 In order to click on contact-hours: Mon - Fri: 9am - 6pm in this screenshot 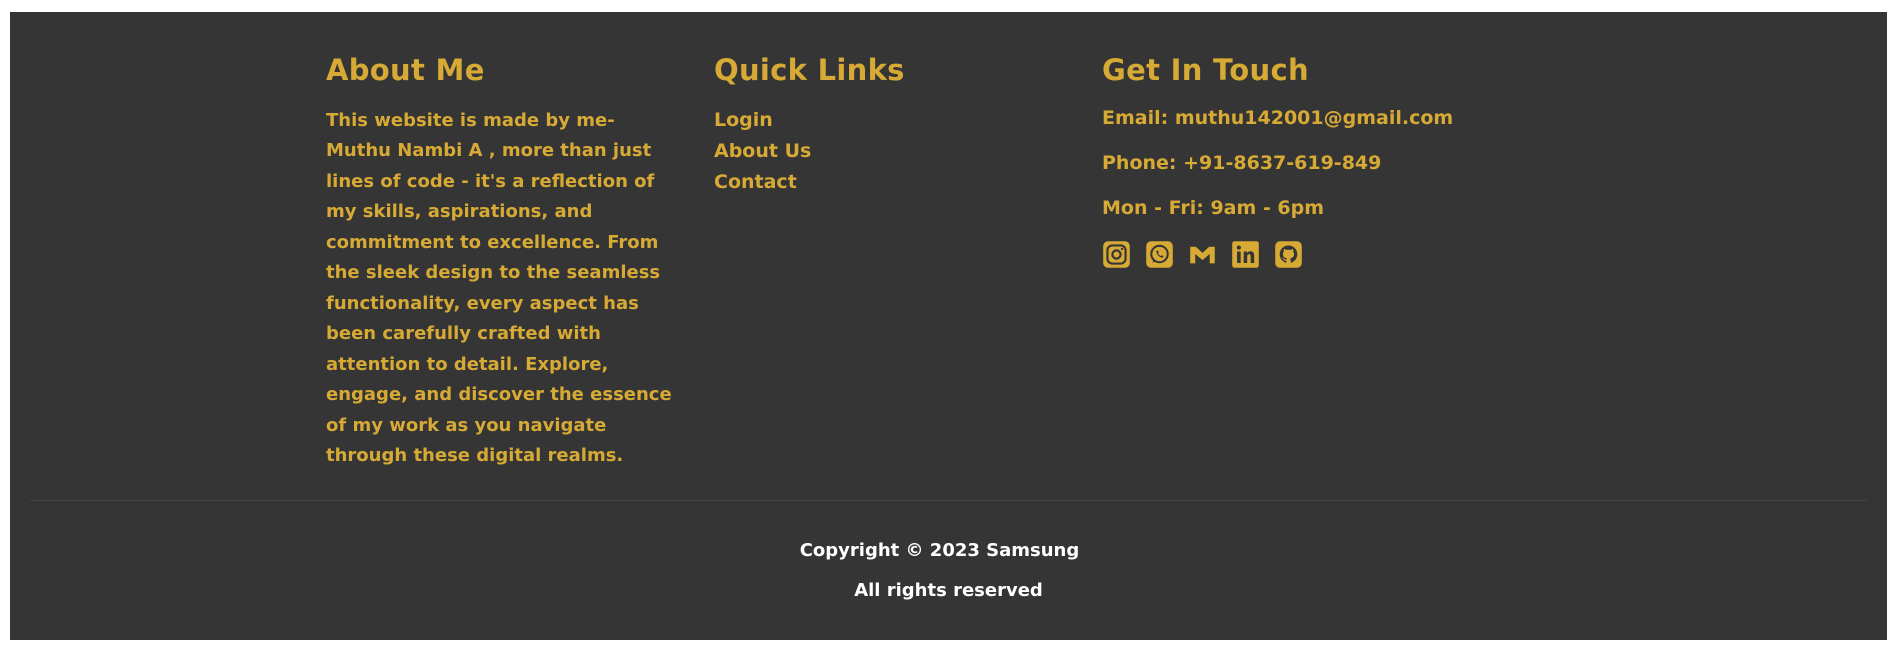, I will do `click(1213, 207)`.